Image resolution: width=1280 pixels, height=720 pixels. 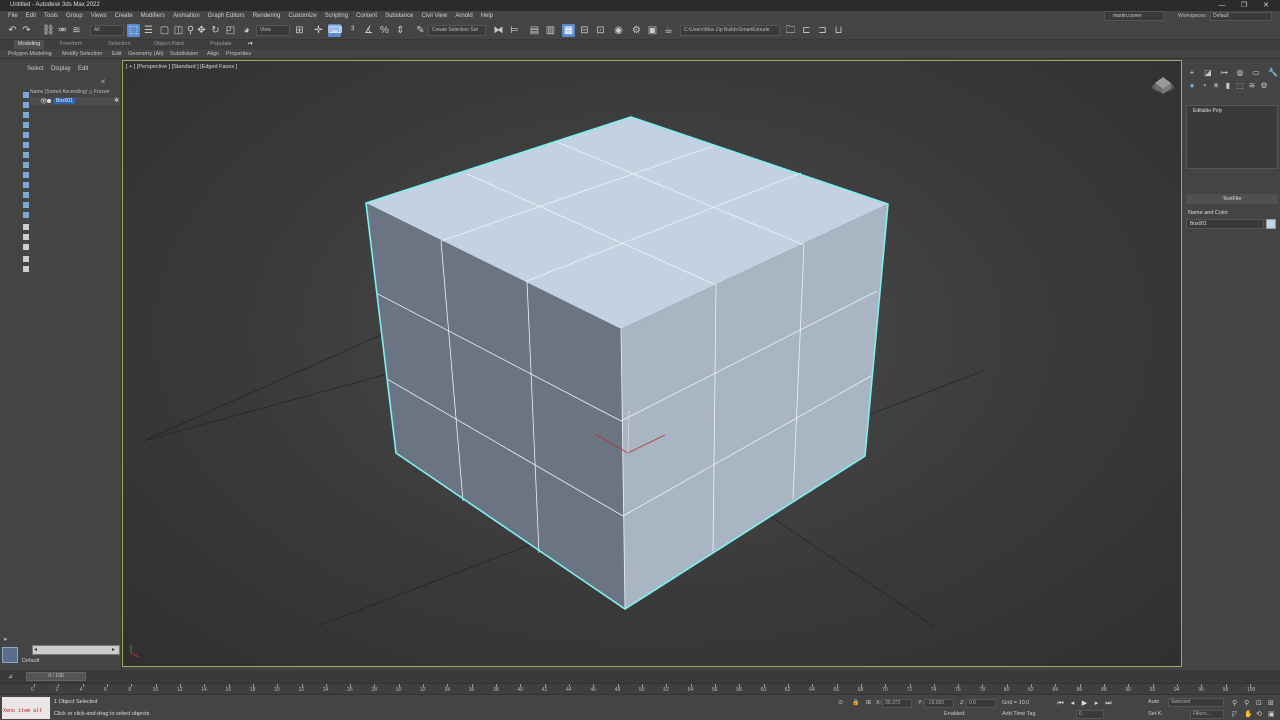 What do you see at coordinates (30, 661) in the screenshot?
I see `current-layer-label: Default` at bounding box center [30, 661].